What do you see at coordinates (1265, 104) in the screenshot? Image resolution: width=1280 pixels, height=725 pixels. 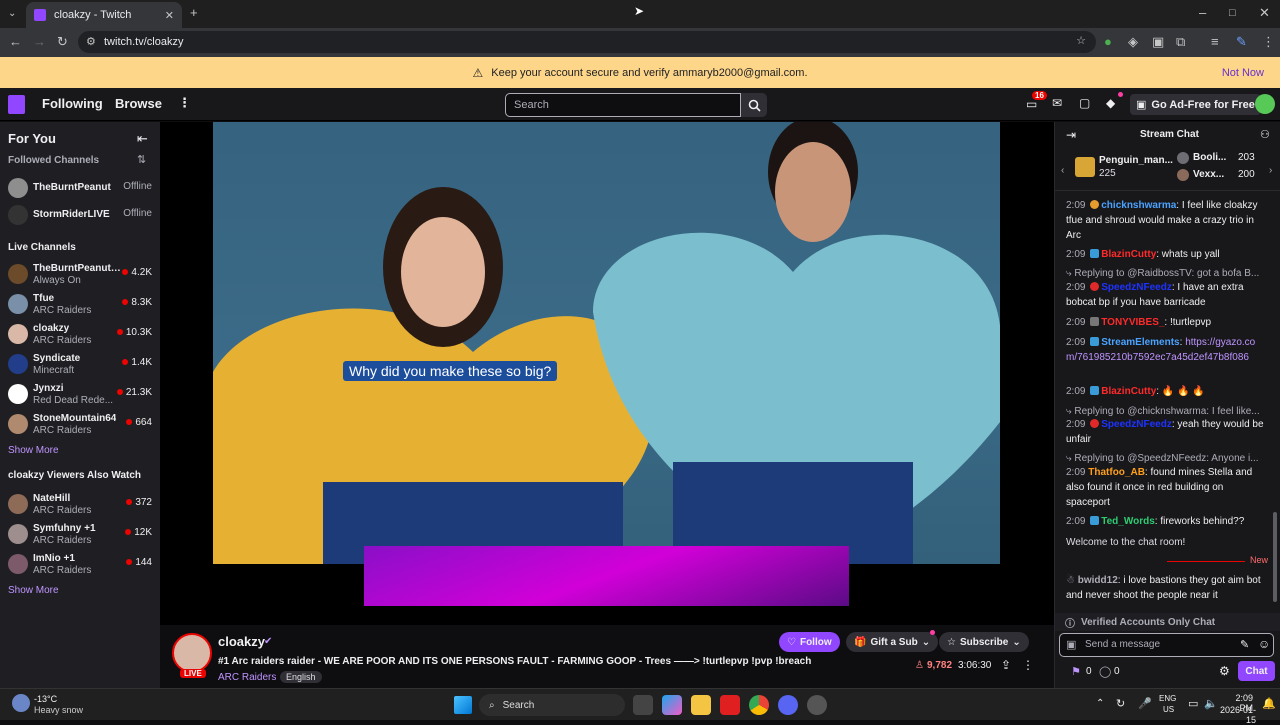 I see `user-avatar` at bounding box center [1265, 104].